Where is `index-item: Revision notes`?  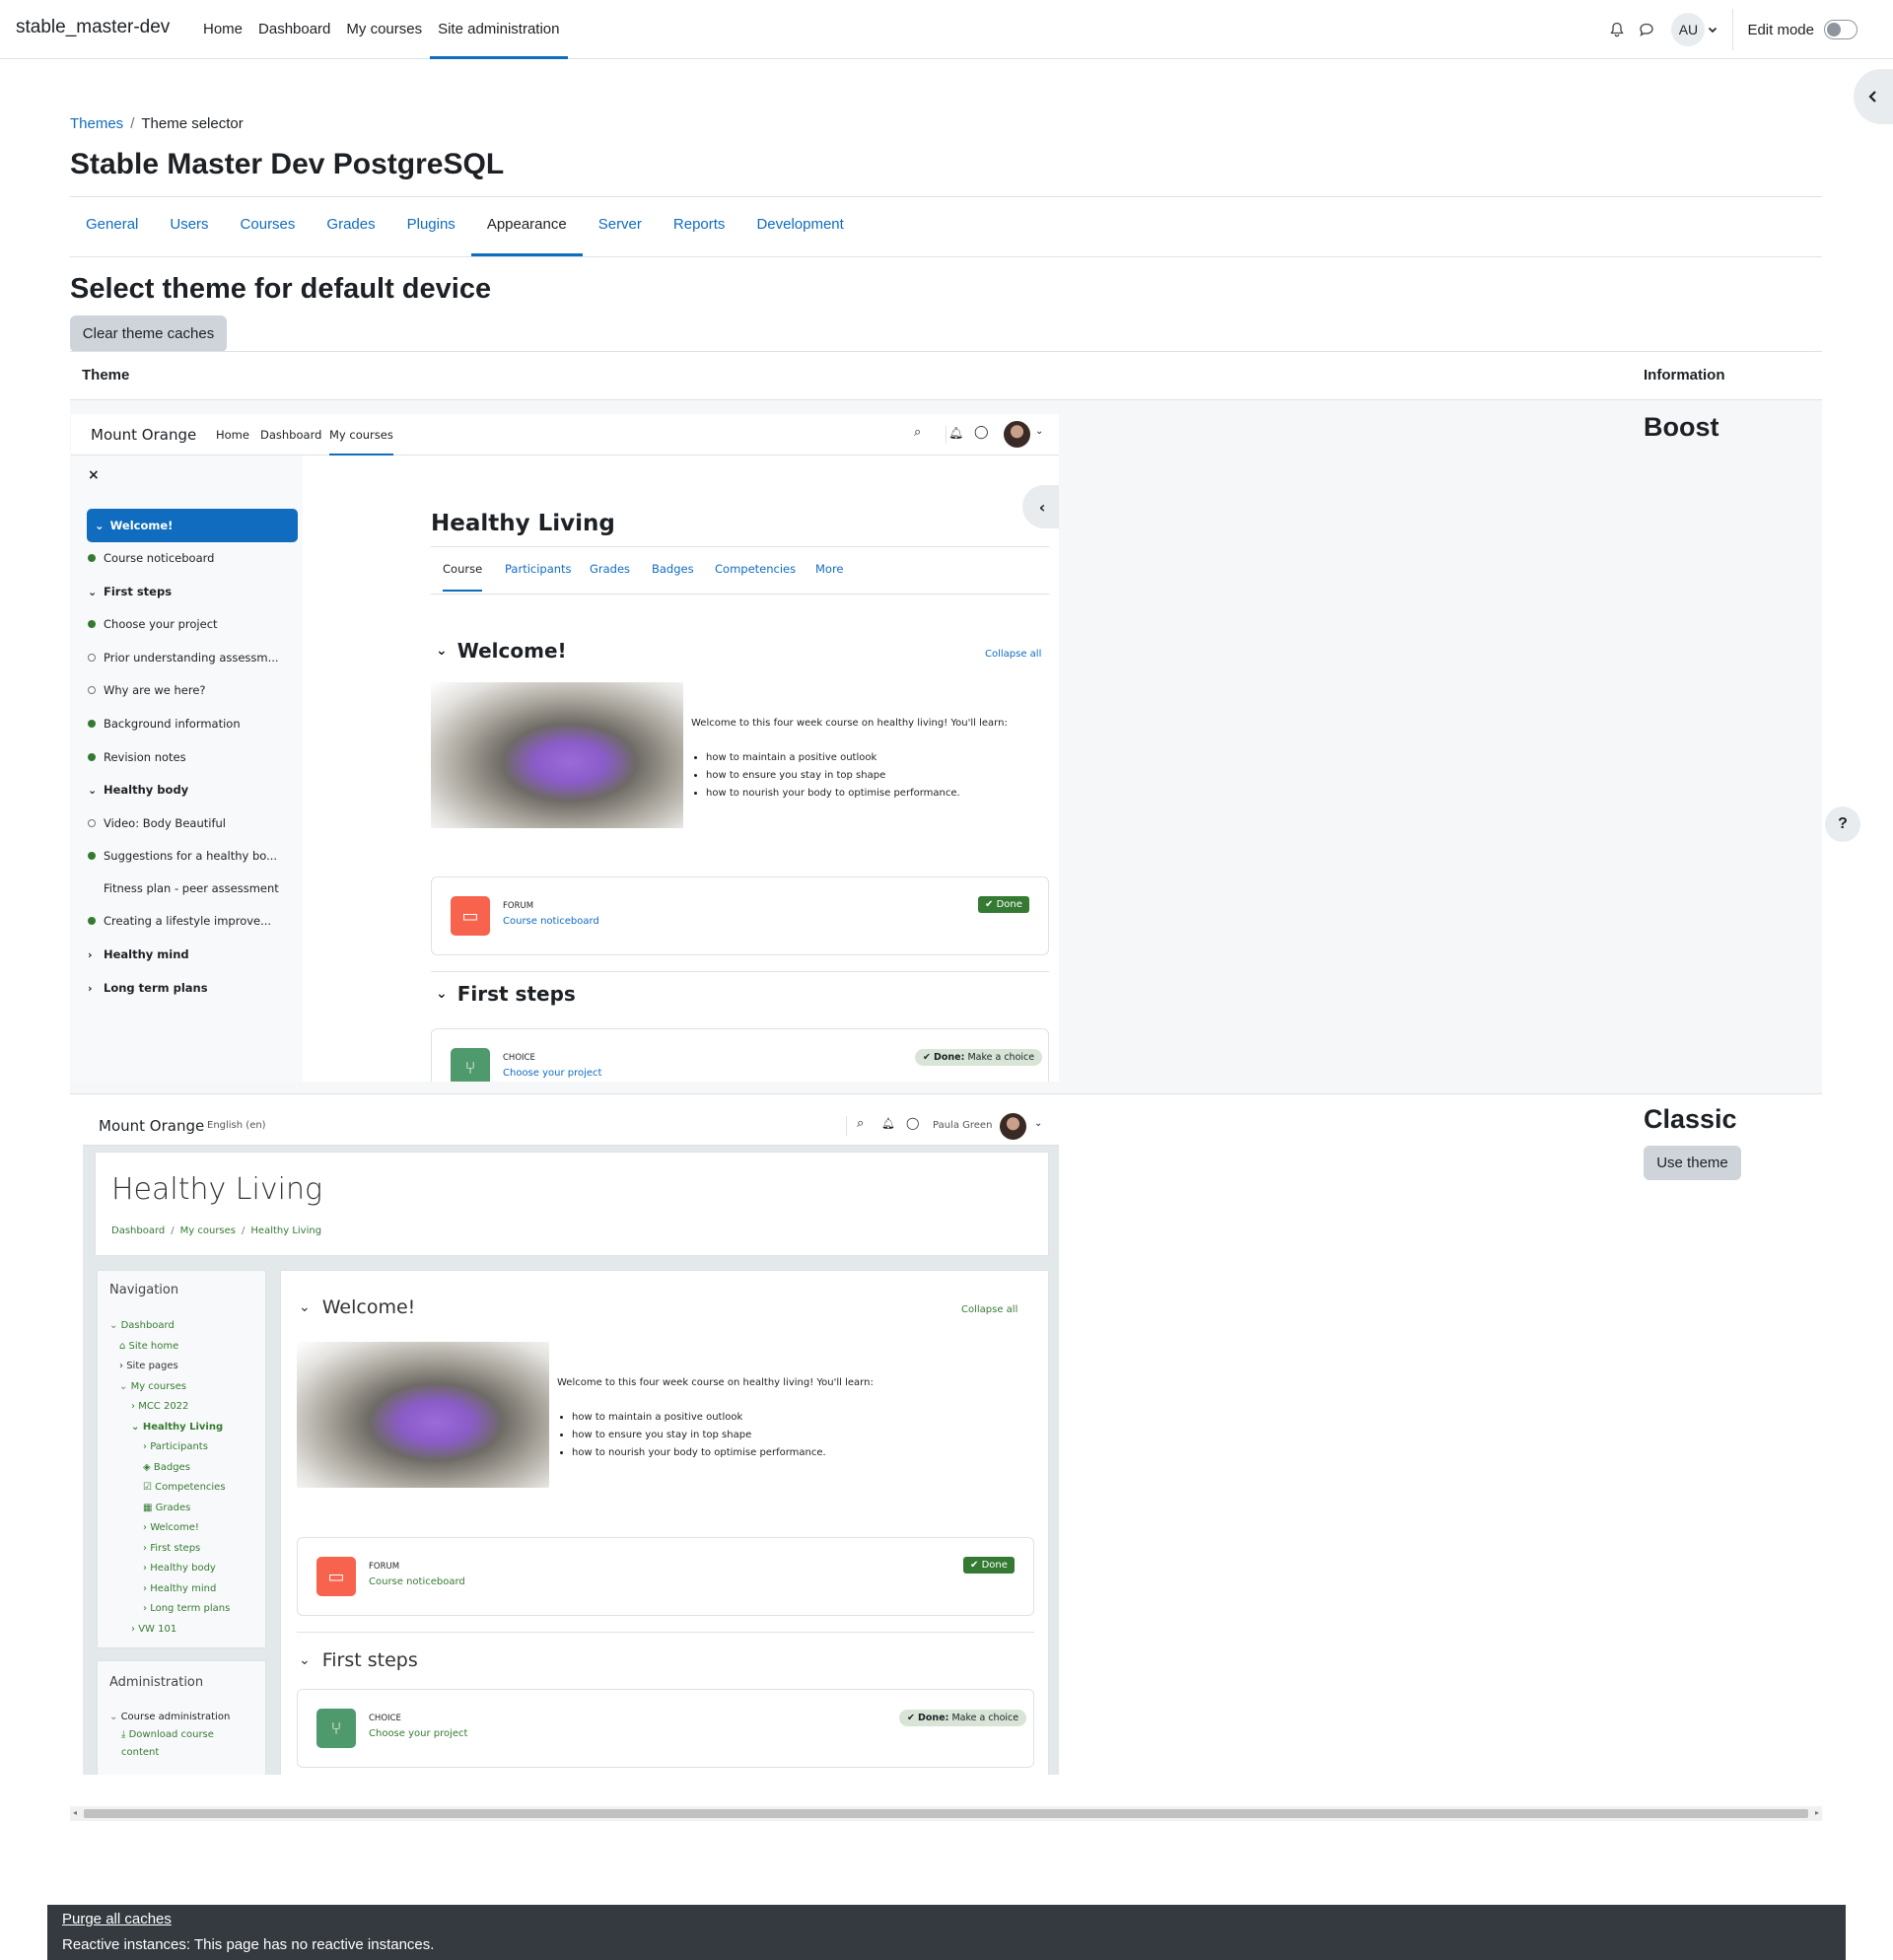
index-item: Revision notes is located at coordinates (137, 757).